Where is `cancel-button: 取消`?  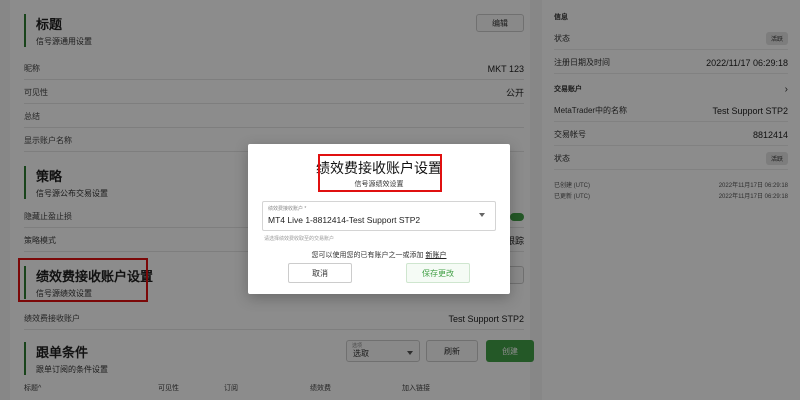
cancel-button: 取消 is located at coordinates (320, 273).